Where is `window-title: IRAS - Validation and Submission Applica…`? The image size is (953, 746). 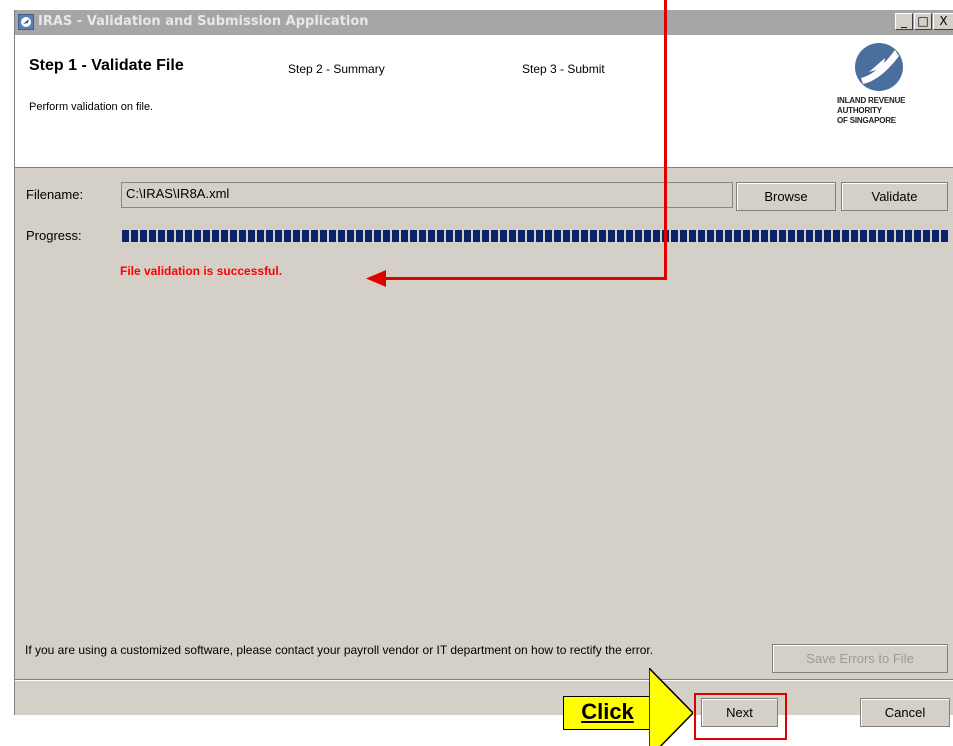 window-title: IRAS - Validation and Submission Applica… is located at coordinates (203, 21).